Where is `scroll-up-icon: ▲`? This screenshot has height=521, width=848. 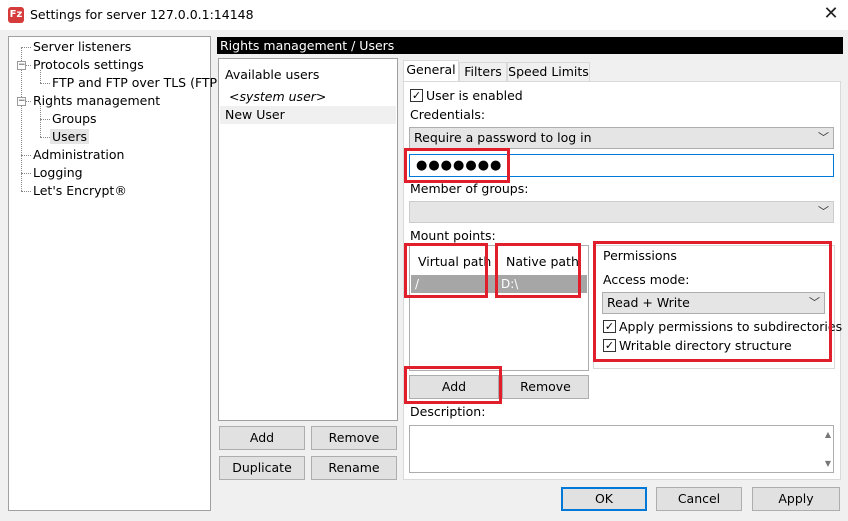 scroll-up-icon: ▲ is located at coordinates (828, 434).